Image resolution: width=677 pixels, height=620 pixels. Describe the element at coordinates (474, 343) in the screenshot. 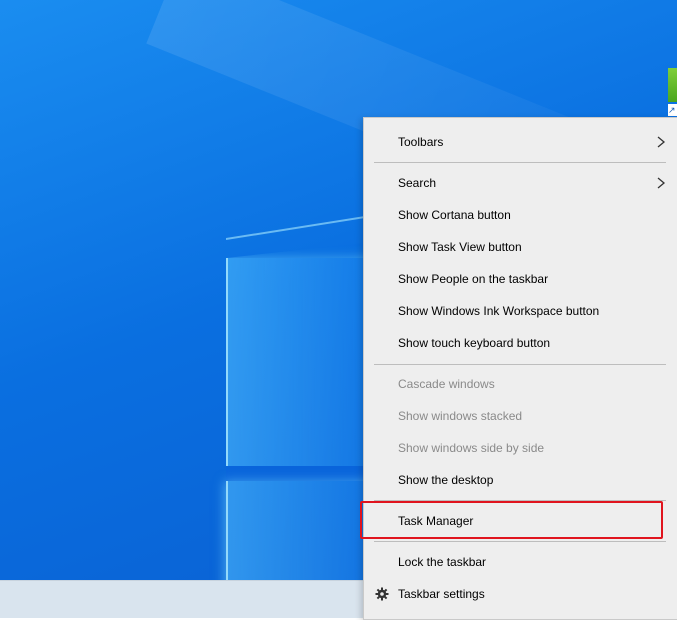

I see `menu-item-label: Show touch keyboard button` at that location.